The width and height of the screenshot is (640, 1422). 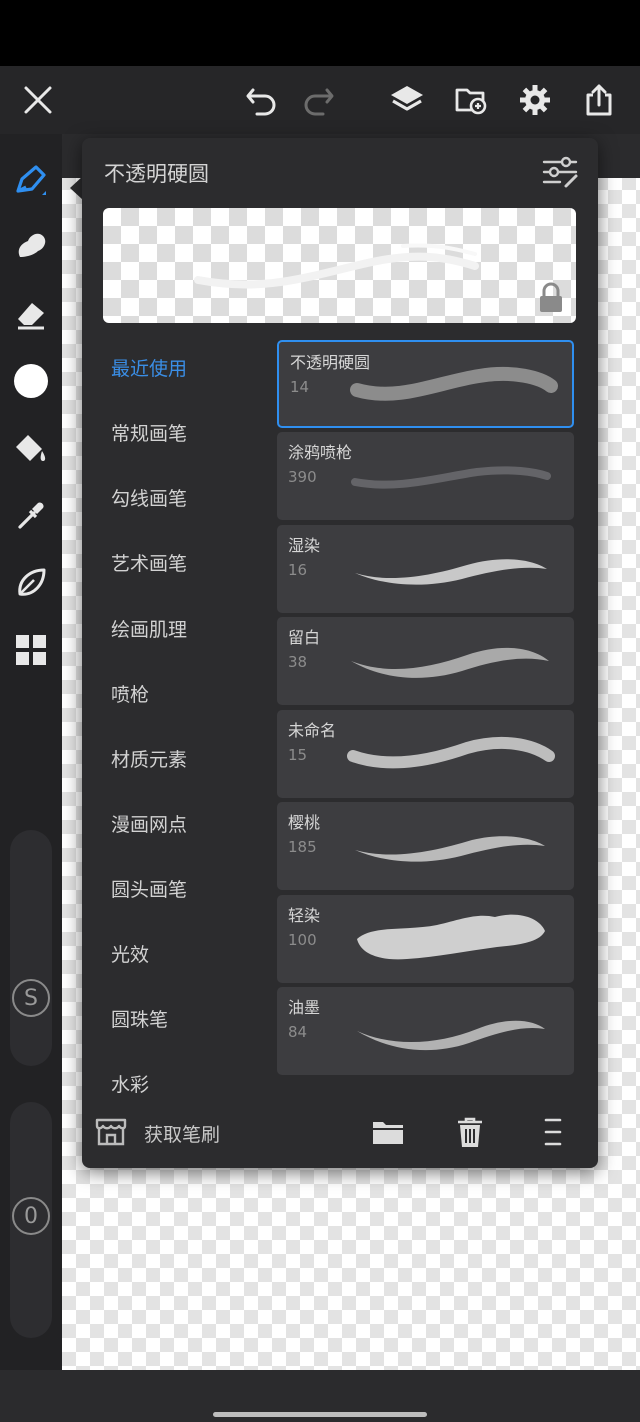 I want to click on trash-icon, so click(x=470, y=1132).